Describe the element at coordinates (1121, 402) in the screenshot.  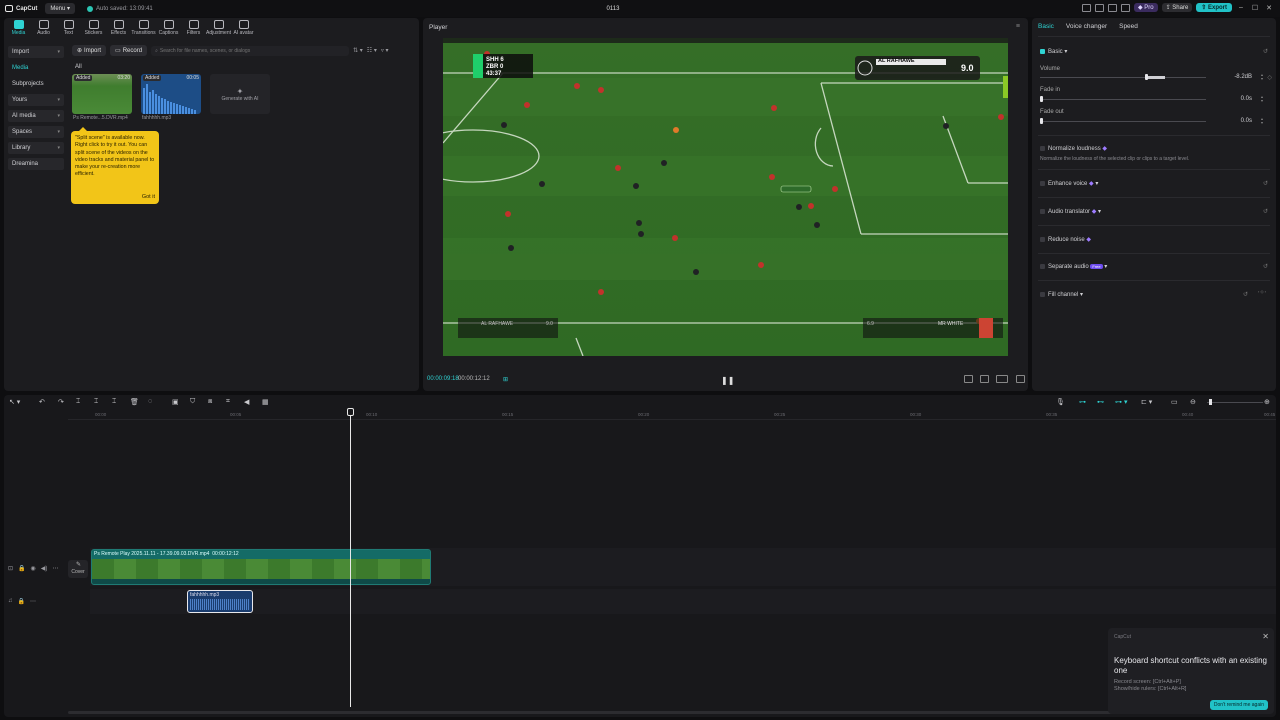
I see `linkage-icon: ⊶ ▾` at that location.